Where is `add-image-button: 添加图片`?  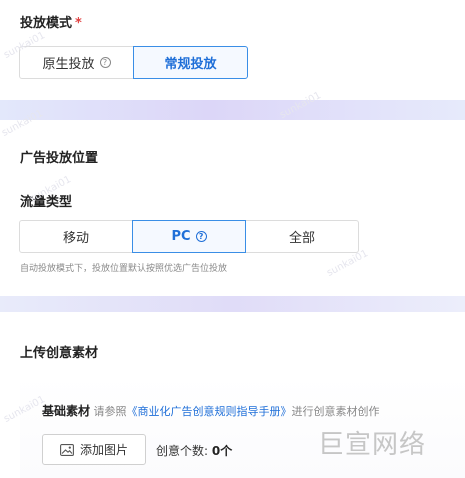 add-image-button: 添加图片 is located at coordinates (94, 449).